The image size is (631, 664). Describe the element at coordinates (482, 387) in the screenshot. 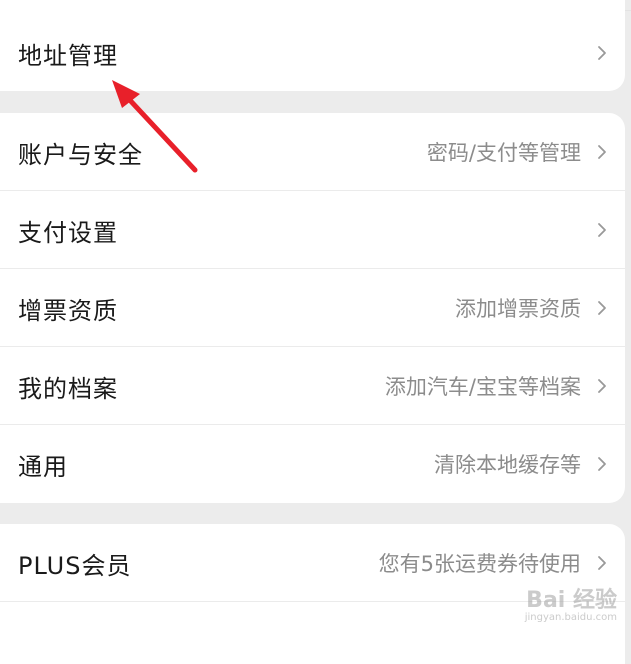

I see `my-profile-hint: 添加汽车/宝宝等档案` at that location.